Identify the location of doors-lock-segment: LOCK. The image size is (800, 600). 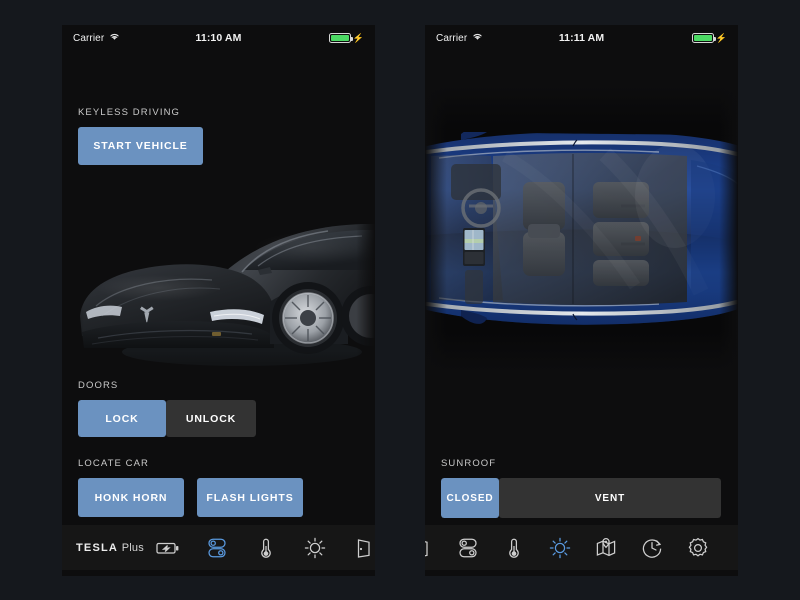
(122, 418).